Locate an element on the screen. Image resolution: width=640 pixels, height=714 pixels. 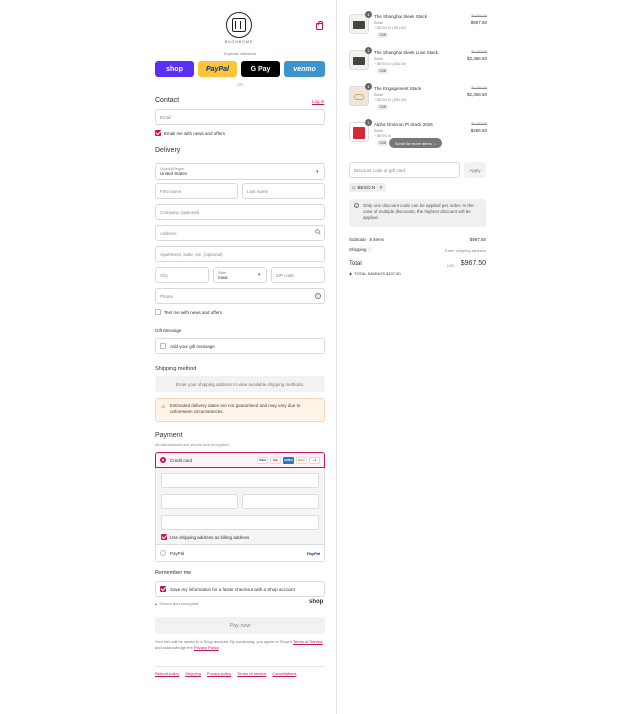
email-news-option: Email me with news and offers is located at coordinates (190, 133).